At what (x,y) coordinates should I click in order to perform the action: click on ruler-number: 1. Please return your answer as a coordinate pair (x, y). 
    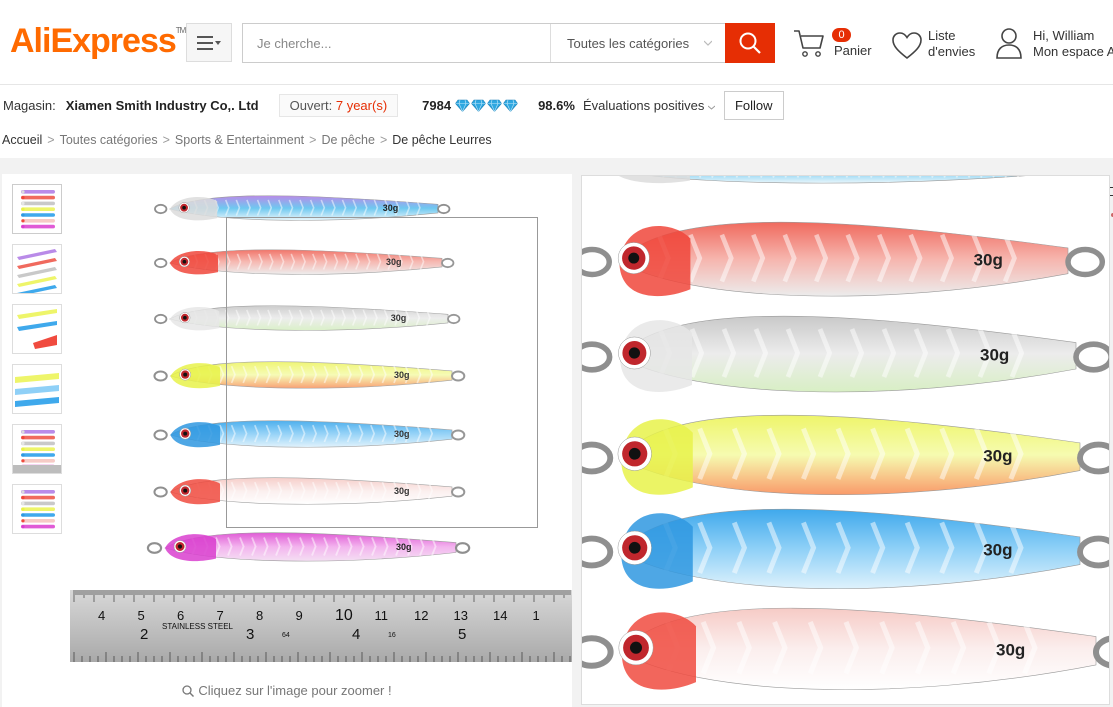
    Looking at the image, I should click on (536, 615).